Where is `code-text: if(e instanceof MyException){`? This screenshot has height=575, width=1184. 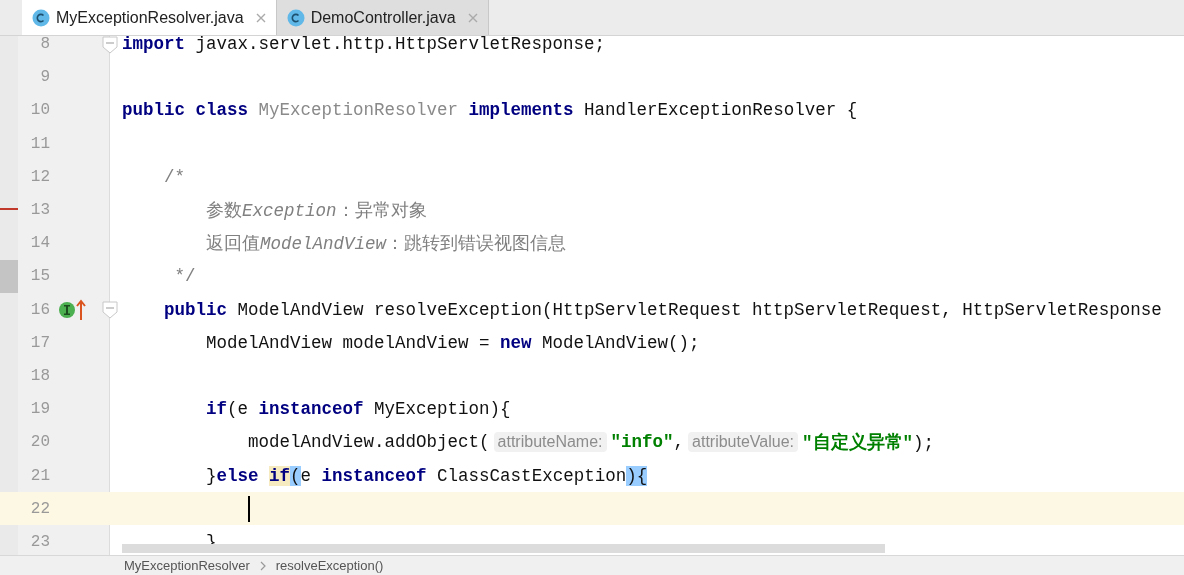
code-text: if(e instanceof MyException){ is located at coordinates (358, 409).